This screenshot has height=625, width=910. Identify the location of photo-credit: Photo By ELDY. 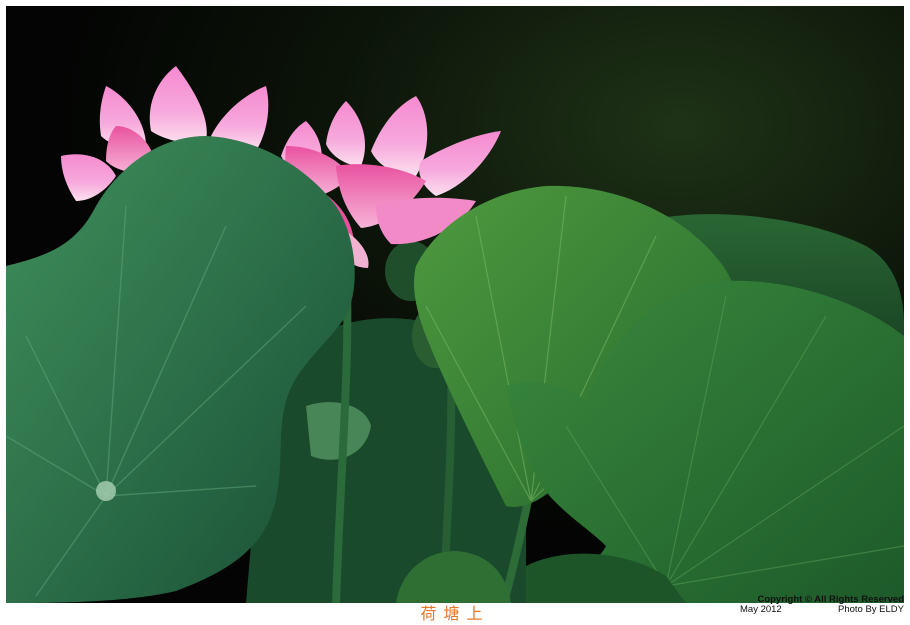
(870, 609).